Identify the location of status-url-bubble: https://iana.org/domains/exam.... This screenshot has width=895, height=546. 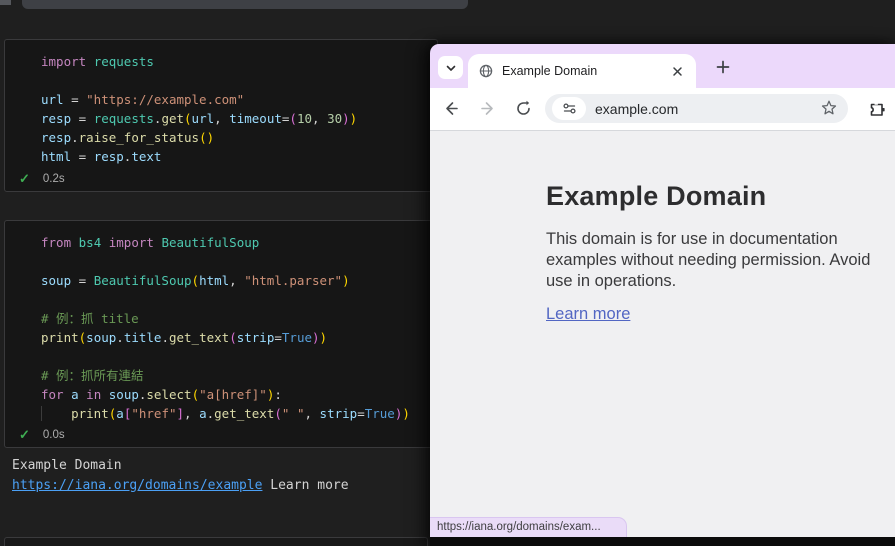
(528, 527).